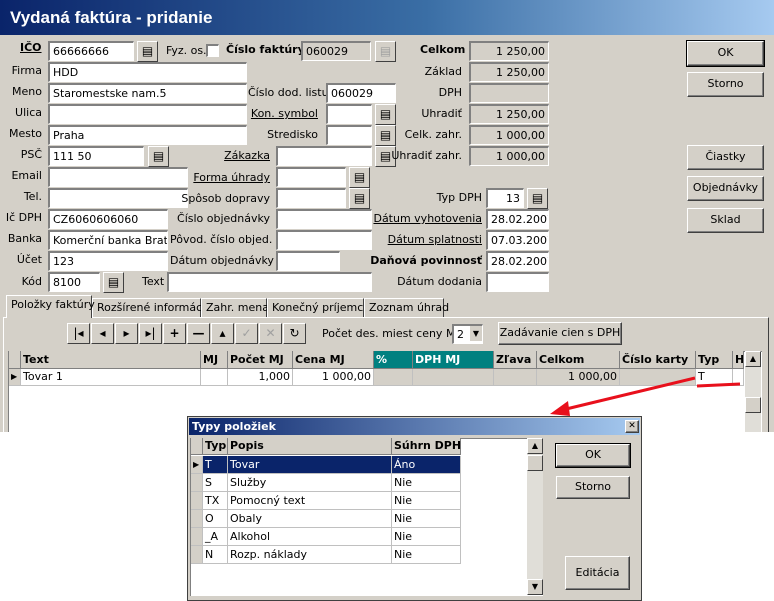 The image size is (774, 601). What do you see at coordinates (260, 377) in the screenshot?
I see `grid-cell-pocet: 1,000` at bounding box center [260, 377].